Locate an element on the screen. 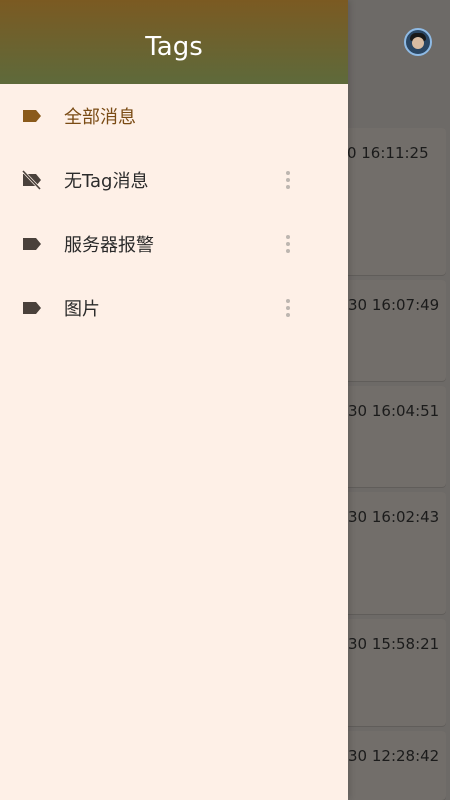  tag-item-label: 图片 is located at coordinates (82, 309).